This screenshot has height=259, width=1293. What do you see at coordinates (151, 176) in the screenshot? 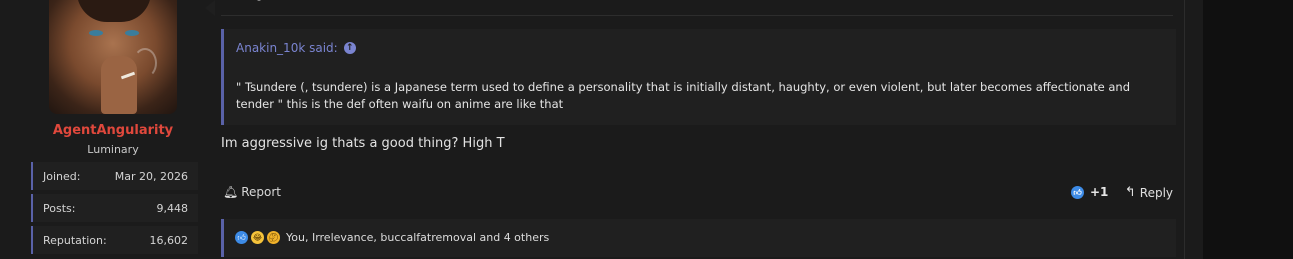
I see `stat-value: Mar 20, 2026` at bounding box center [151, 176].